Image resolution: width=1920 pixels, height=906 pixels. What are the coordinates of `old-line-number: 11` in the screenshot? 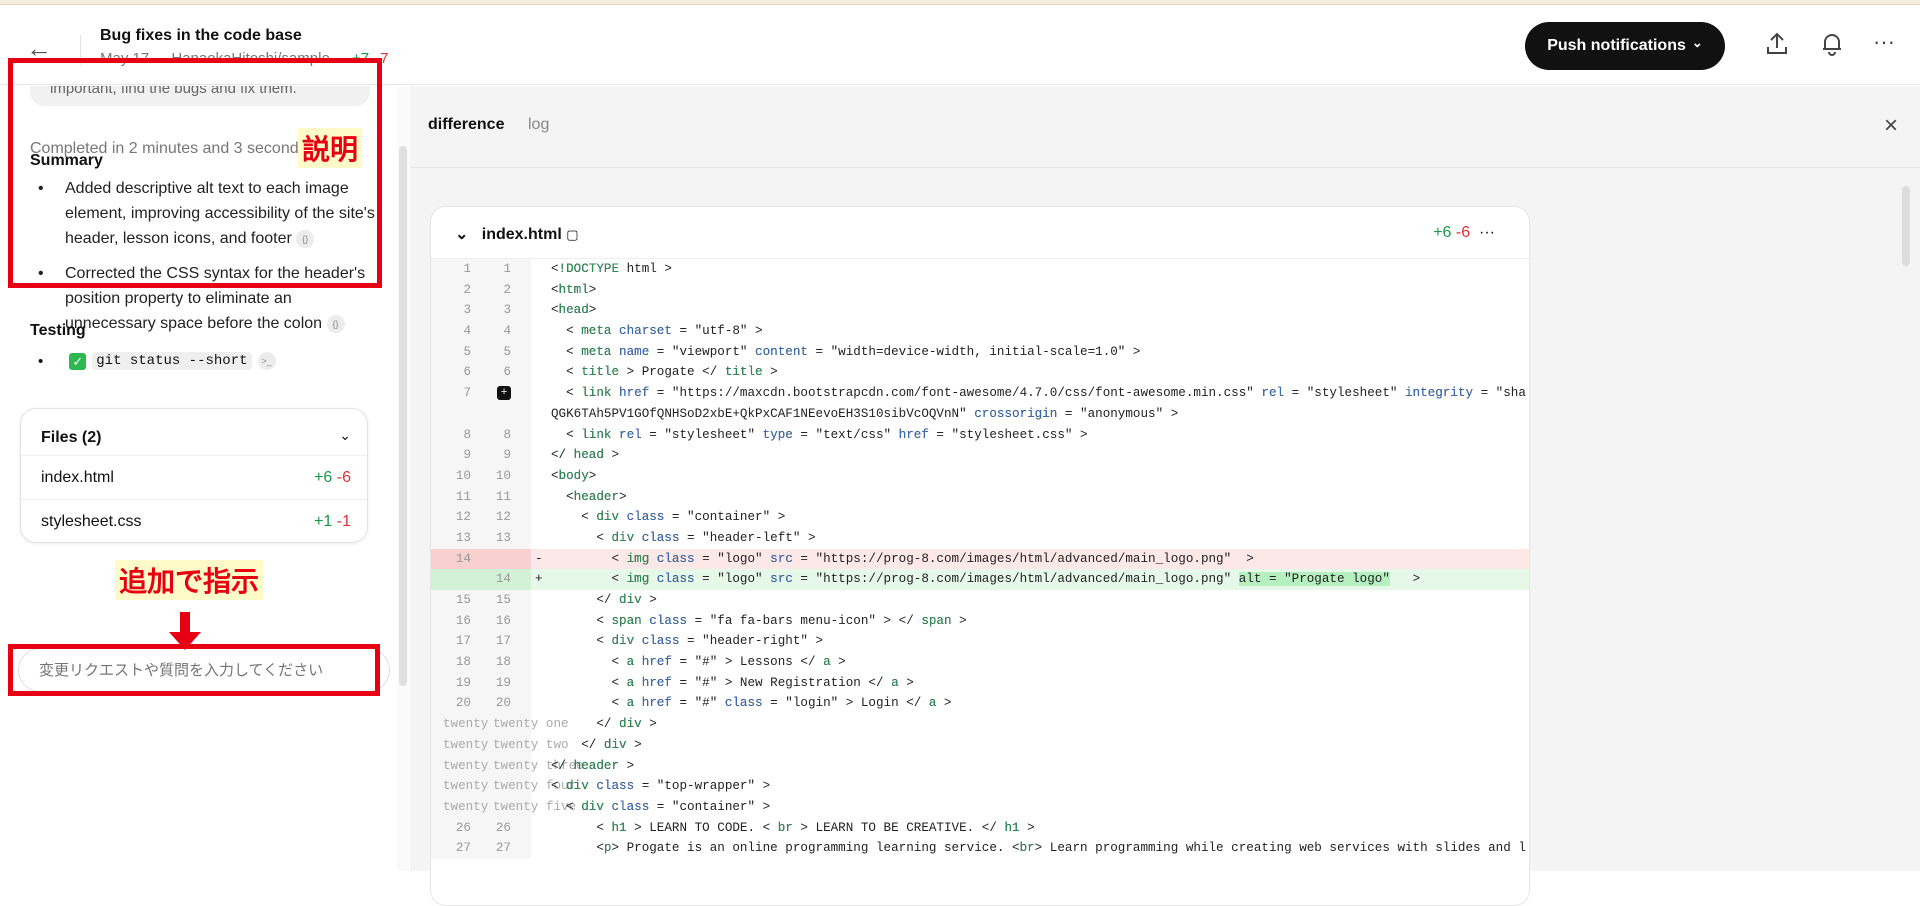 It's located at (463, 496).